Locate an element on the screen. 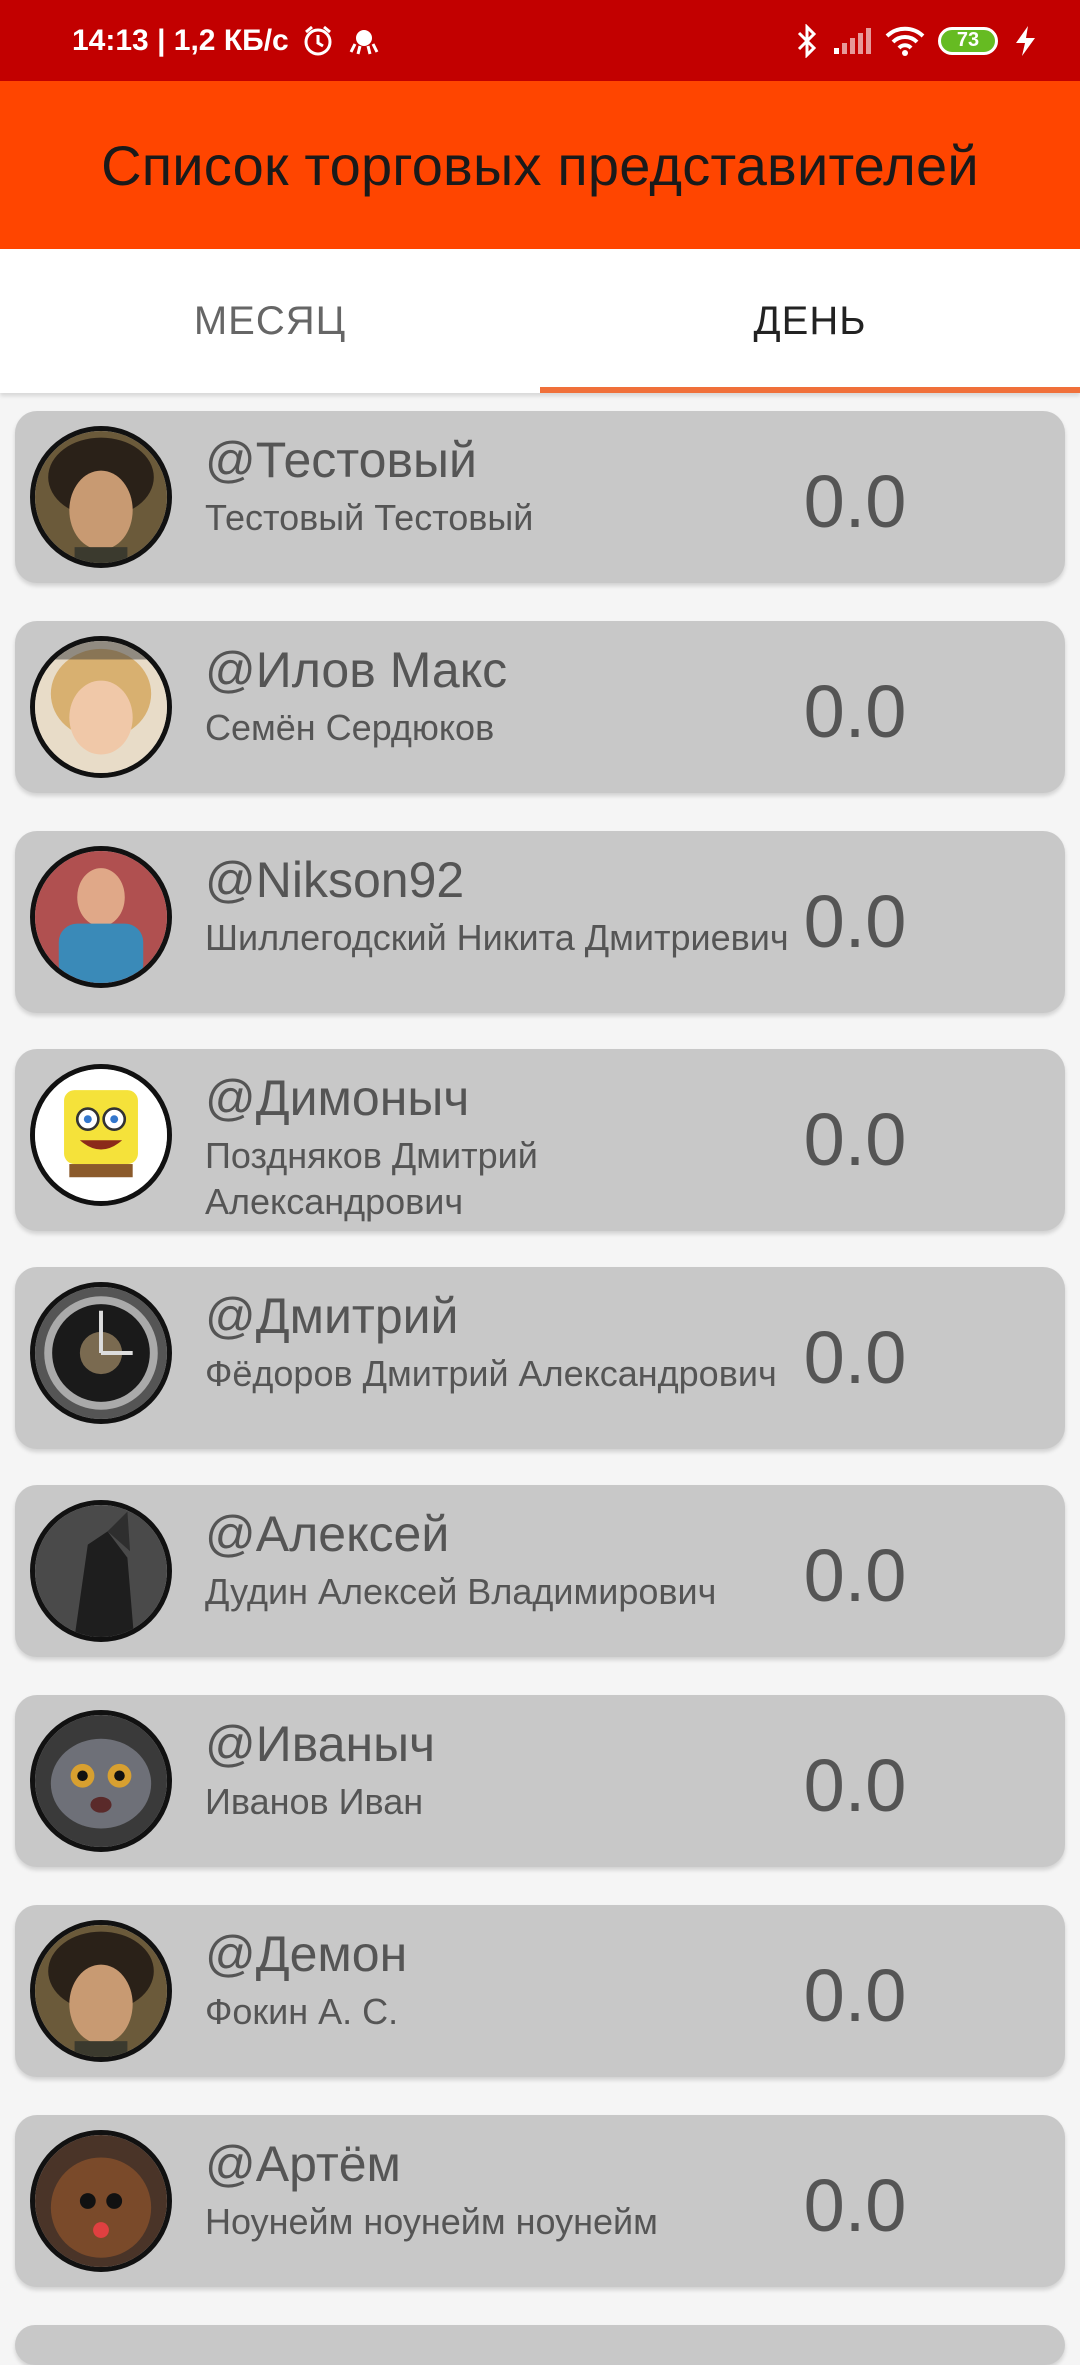 This screenshot has width=1080, height=2365. bluetooth-icon is located at coordinates (807, 40).